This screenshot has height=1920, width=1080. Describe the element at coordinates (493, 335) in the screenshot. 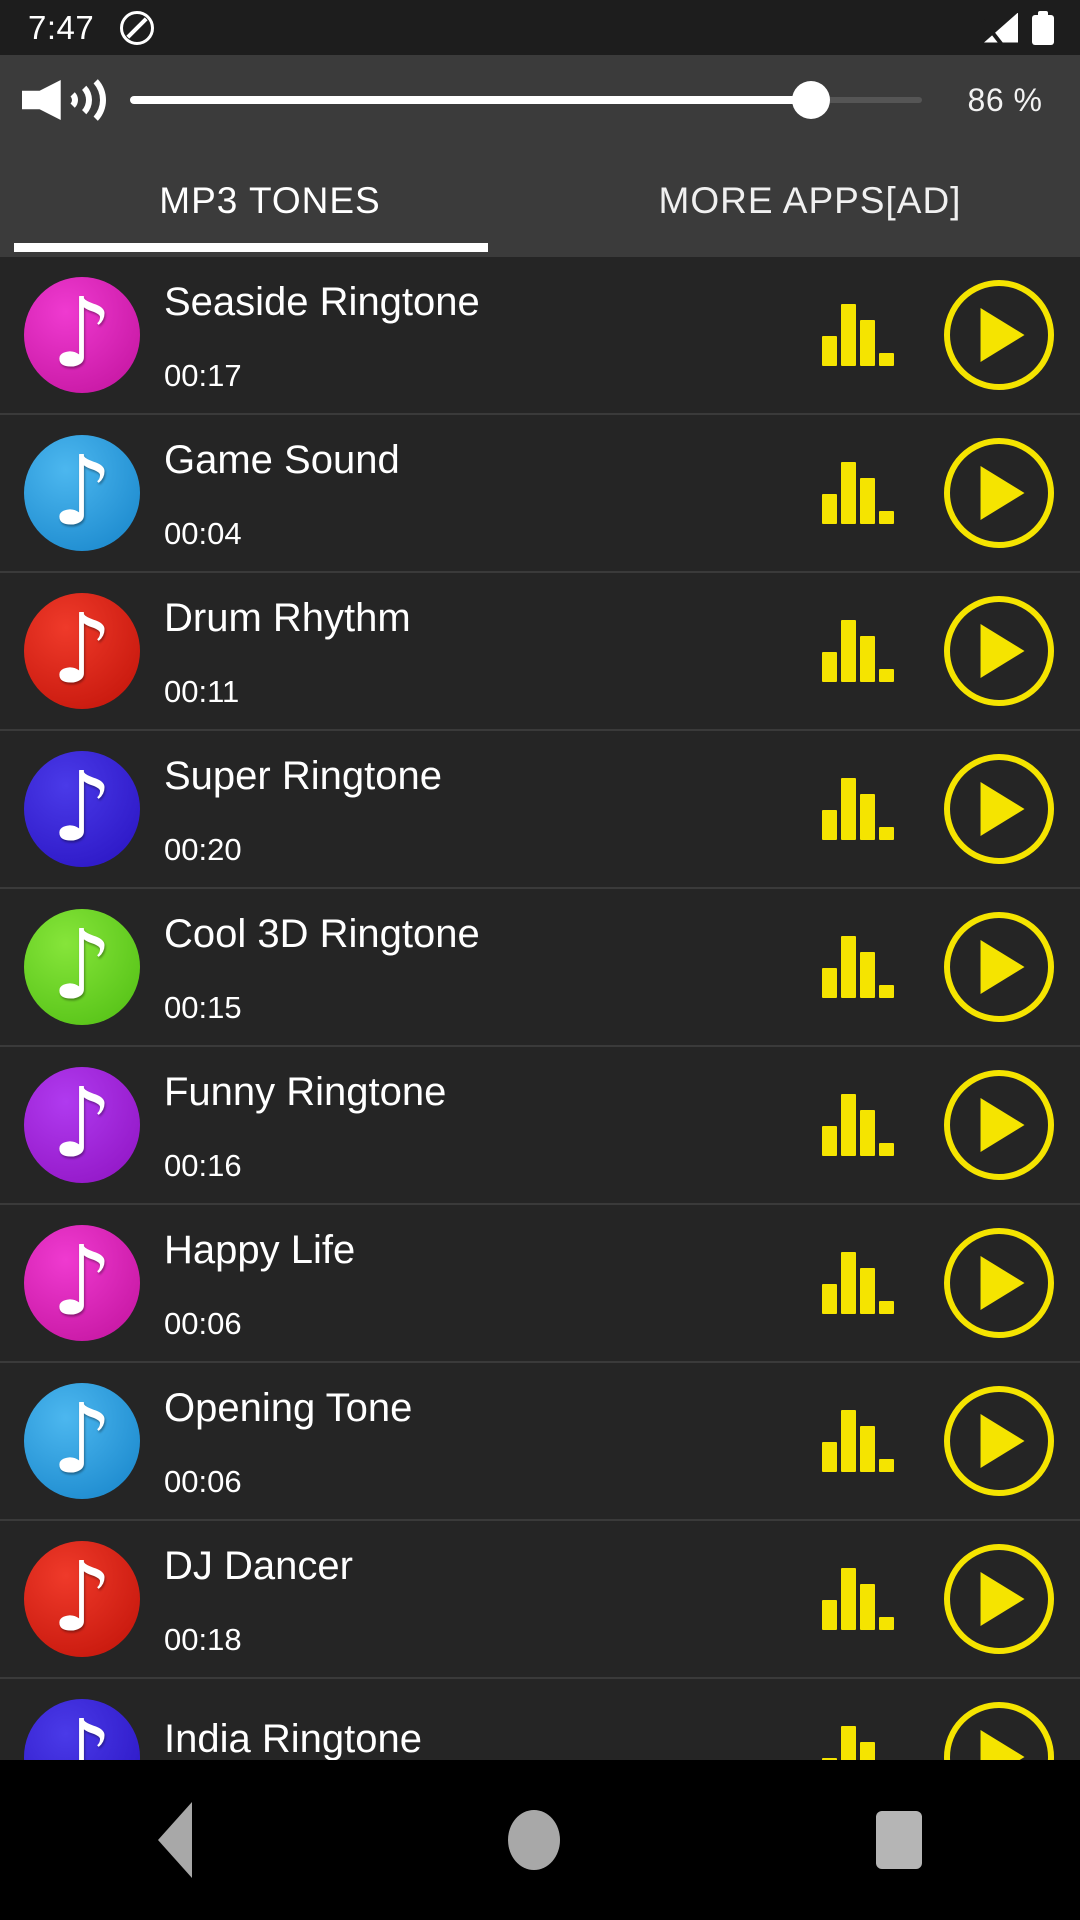

I see `list-item-meta: Seaside Ringtone 00:17` at that location.